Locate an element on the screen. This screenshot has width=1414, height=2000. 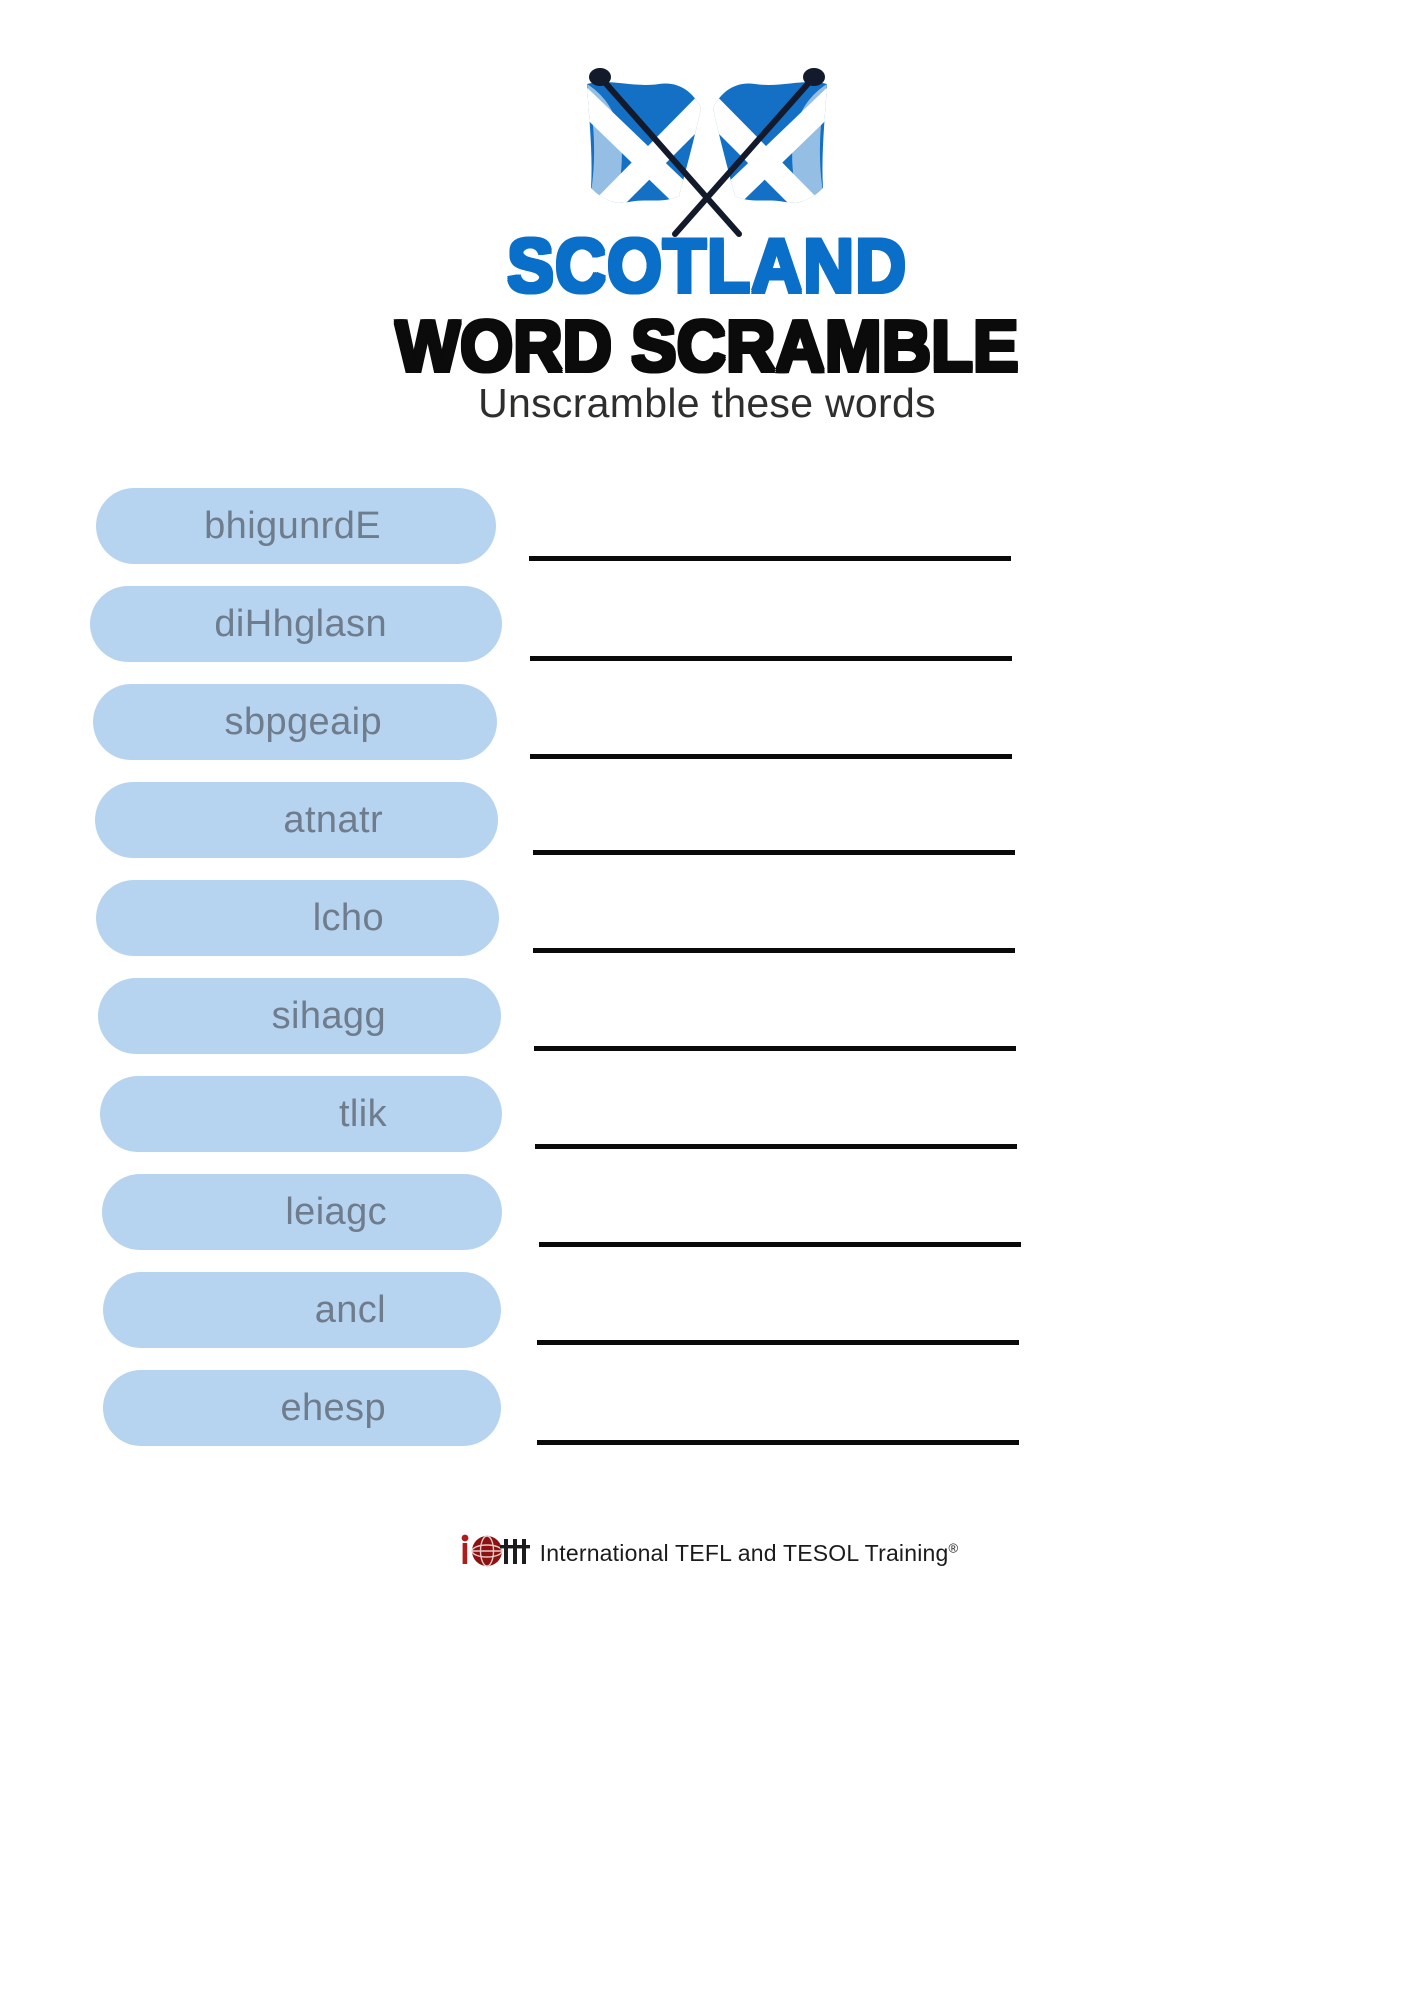
scrambled-word-pill: ancl is located at coordinates (302, 1310).